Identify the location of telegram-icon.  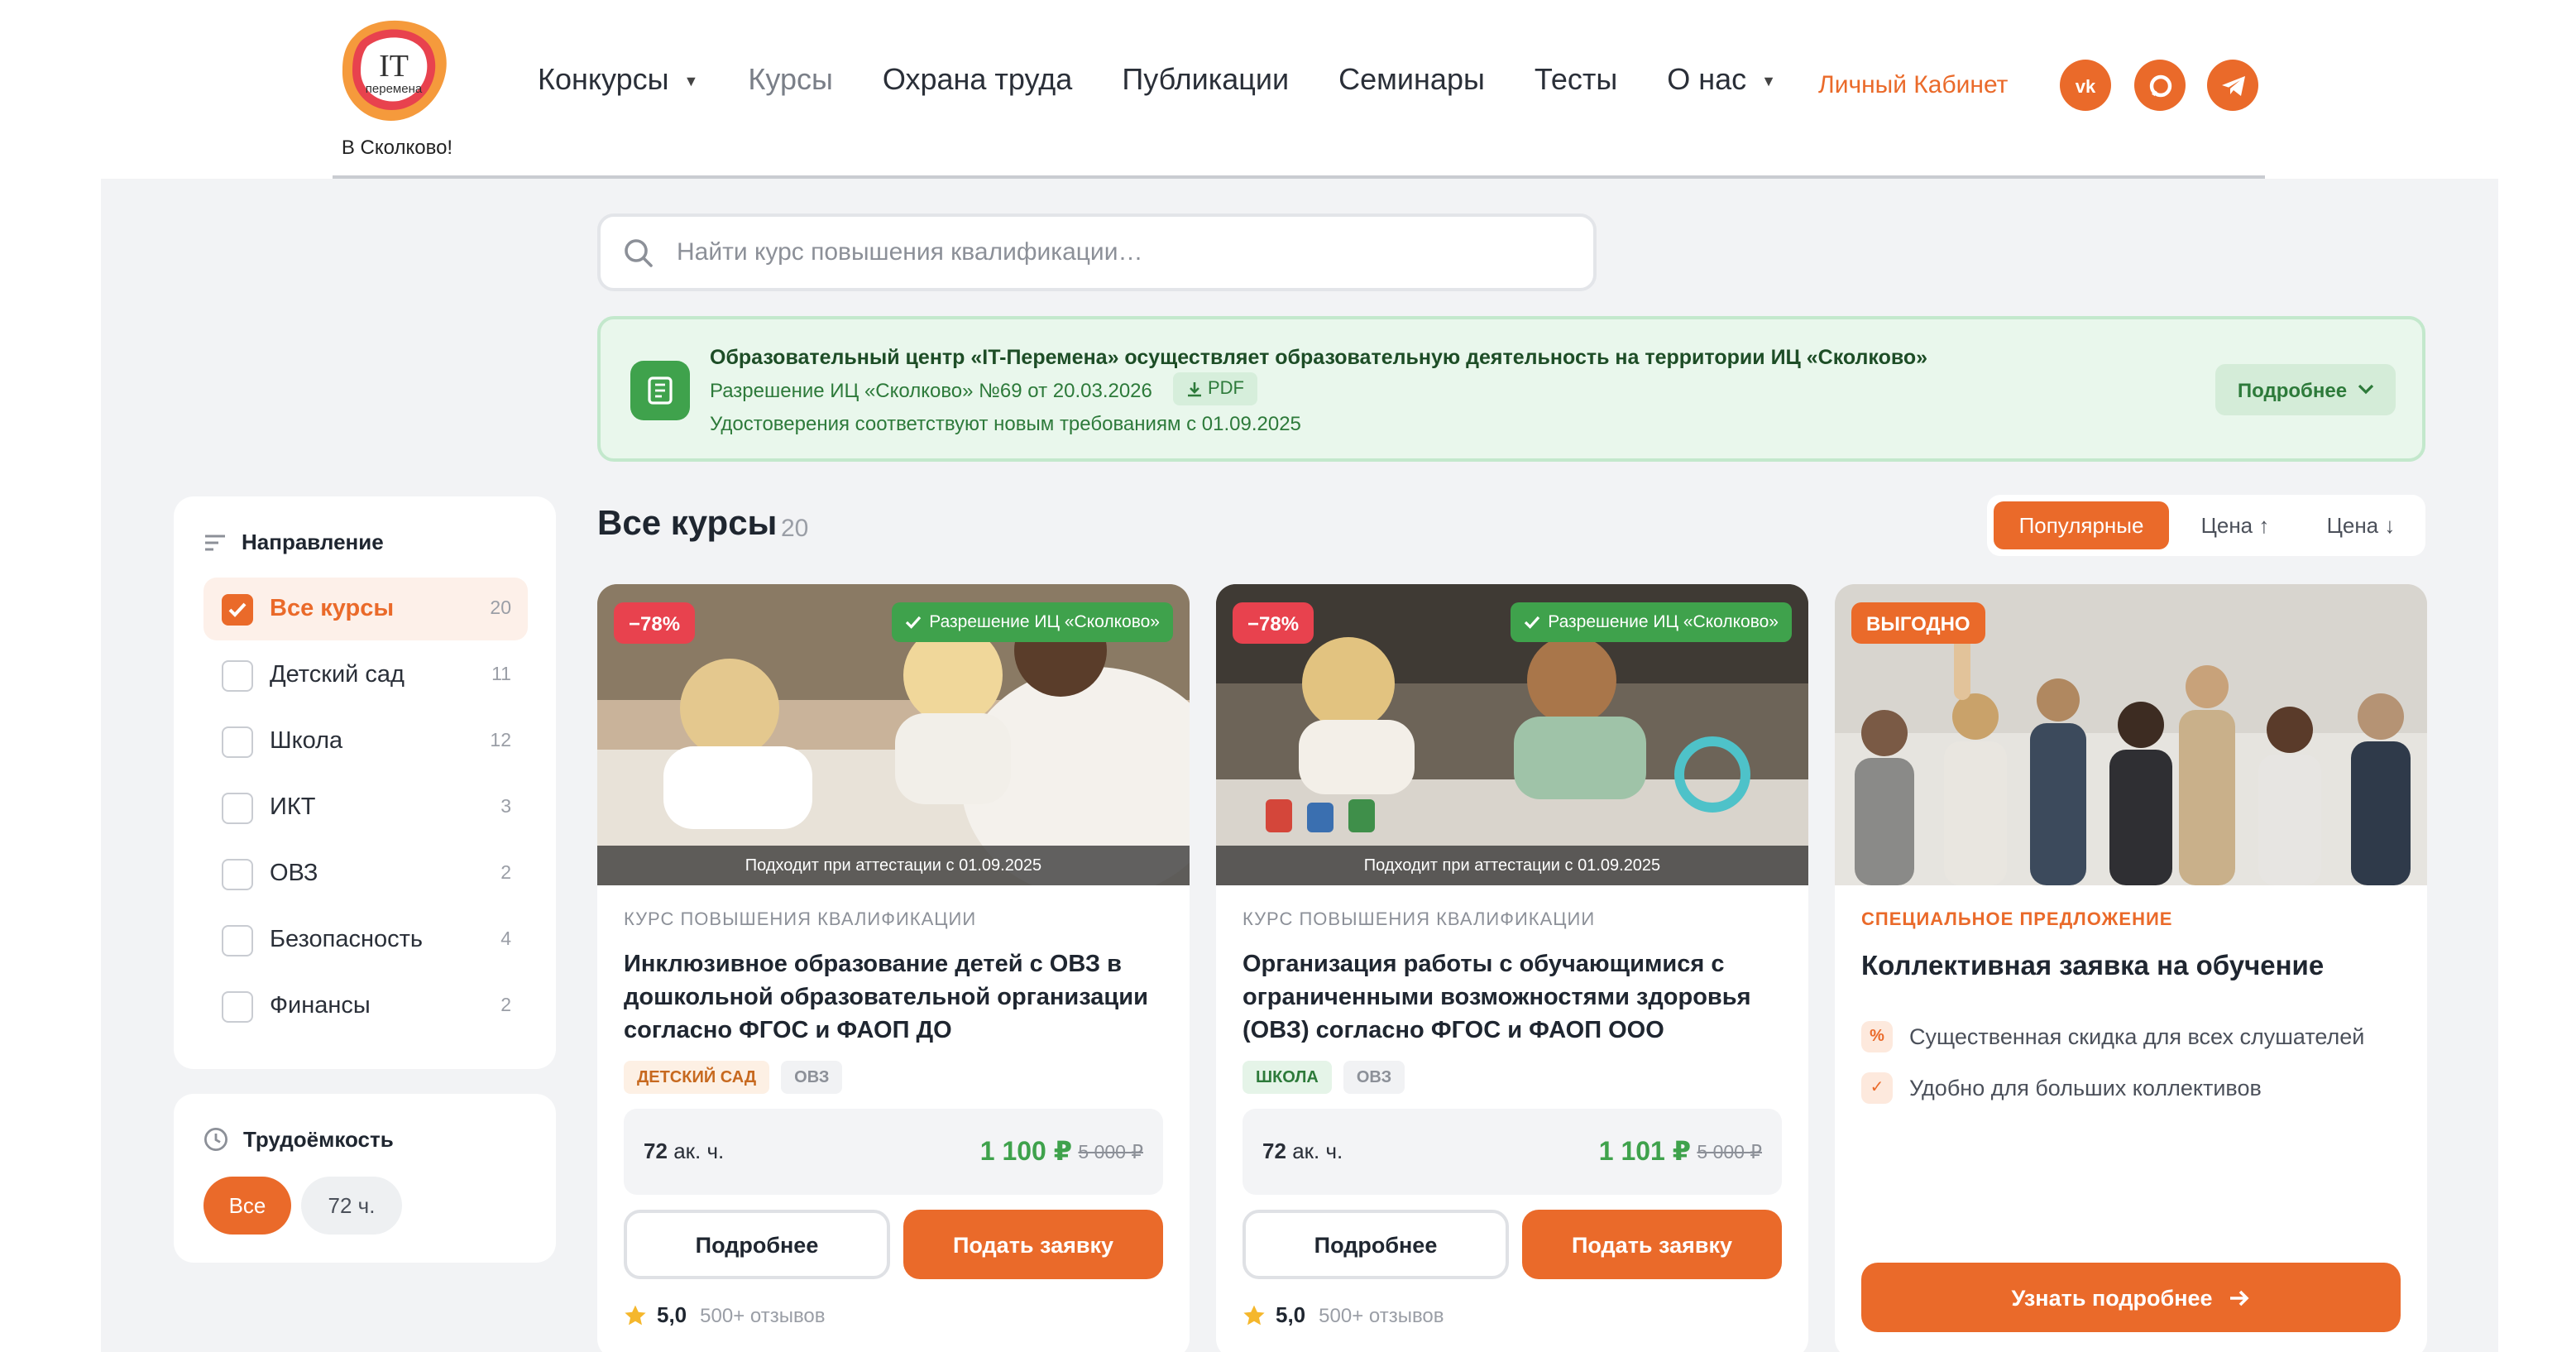
(2232, 85).